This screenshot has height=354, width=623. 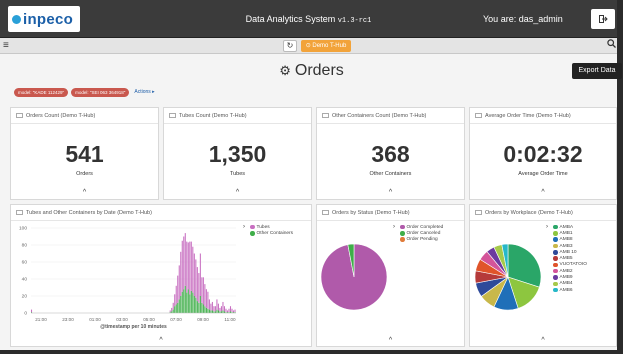 I want to click on logout-button, so click(x=603, y=19).